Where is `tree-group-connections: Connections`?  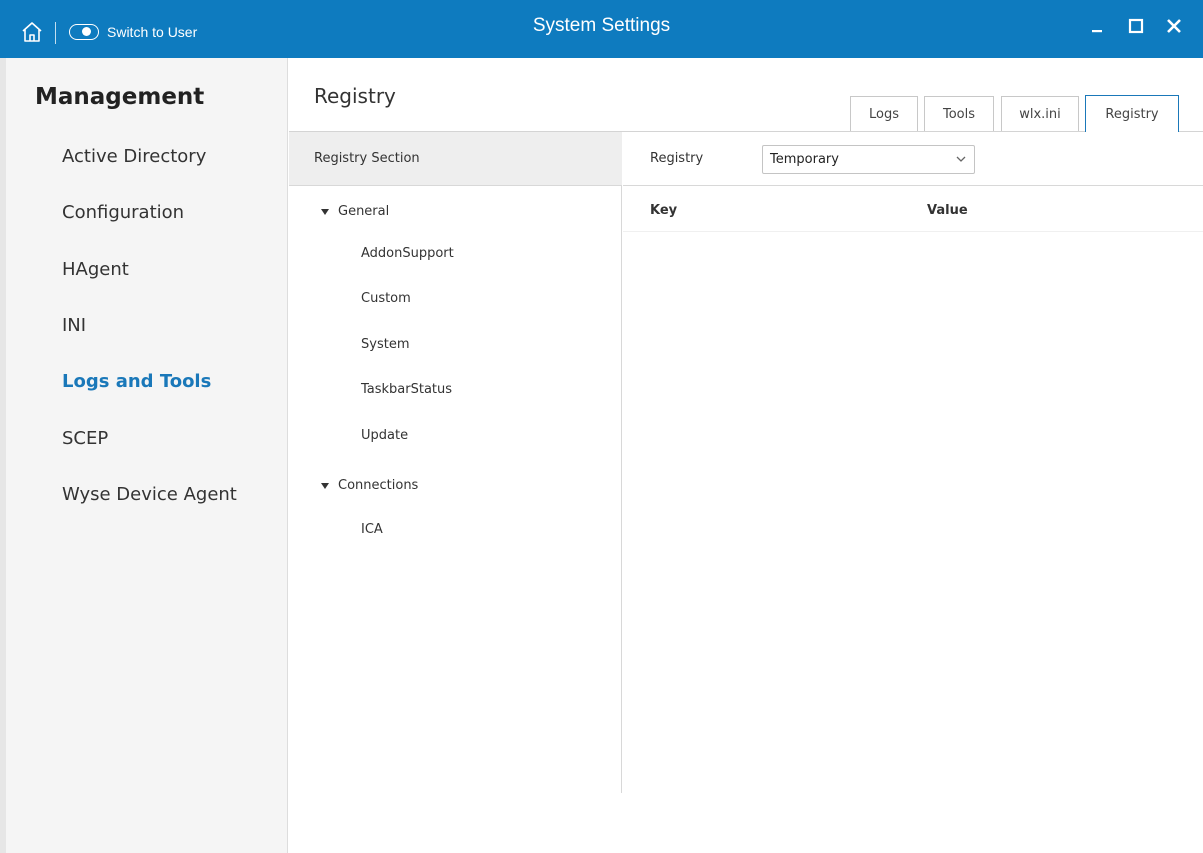 tree-group-connections: Connections is located at coordinates (369, 485).